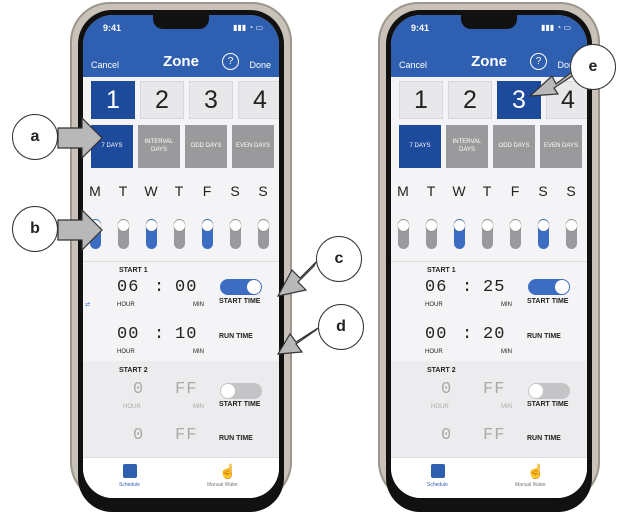  What do you see at coordinates (296, 279) in the screenshot?
I see `arrow-c` at bounding box center [296, 279].